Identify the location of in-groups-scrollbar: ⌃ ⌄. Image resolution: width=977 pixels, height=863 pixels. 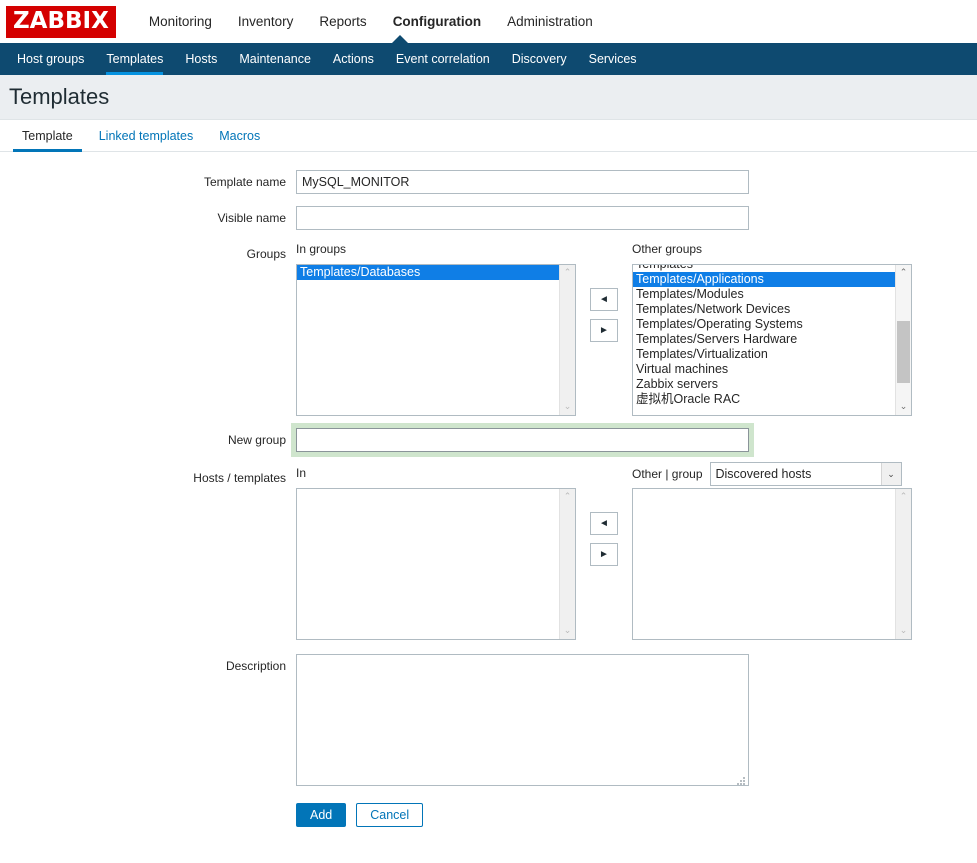
(567, 340).